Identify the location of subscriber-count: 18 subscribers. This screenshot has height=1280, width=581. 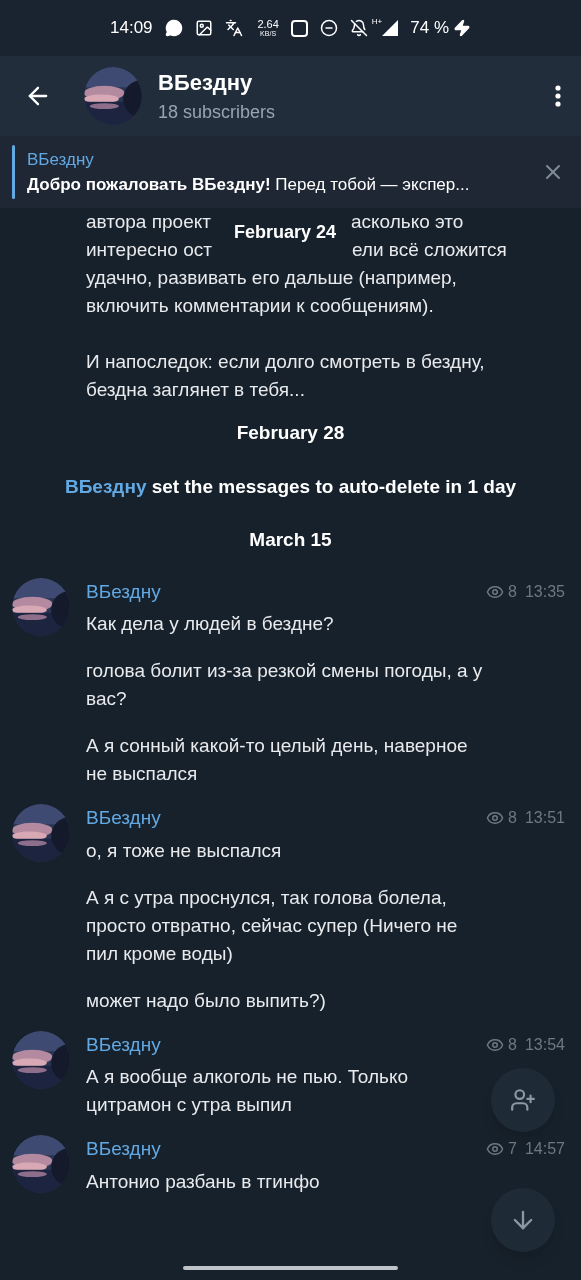
(217, 112).